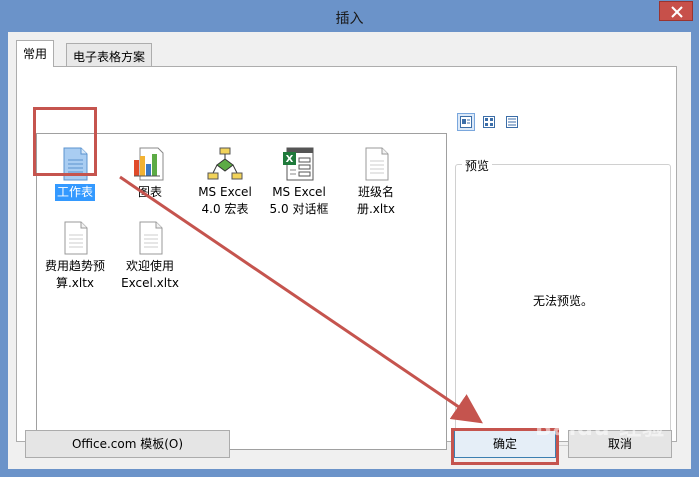 The image size is (699, 477). I want to click on tab-common: 常用, so click(35, 53).